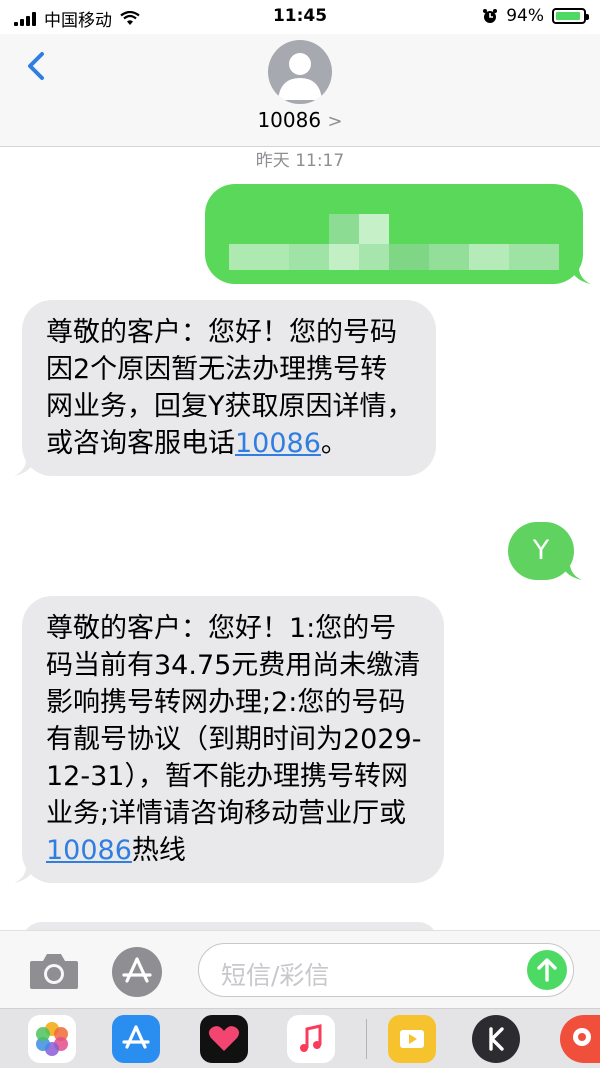  I want to click on k-app-icon, so click(496, 1039).